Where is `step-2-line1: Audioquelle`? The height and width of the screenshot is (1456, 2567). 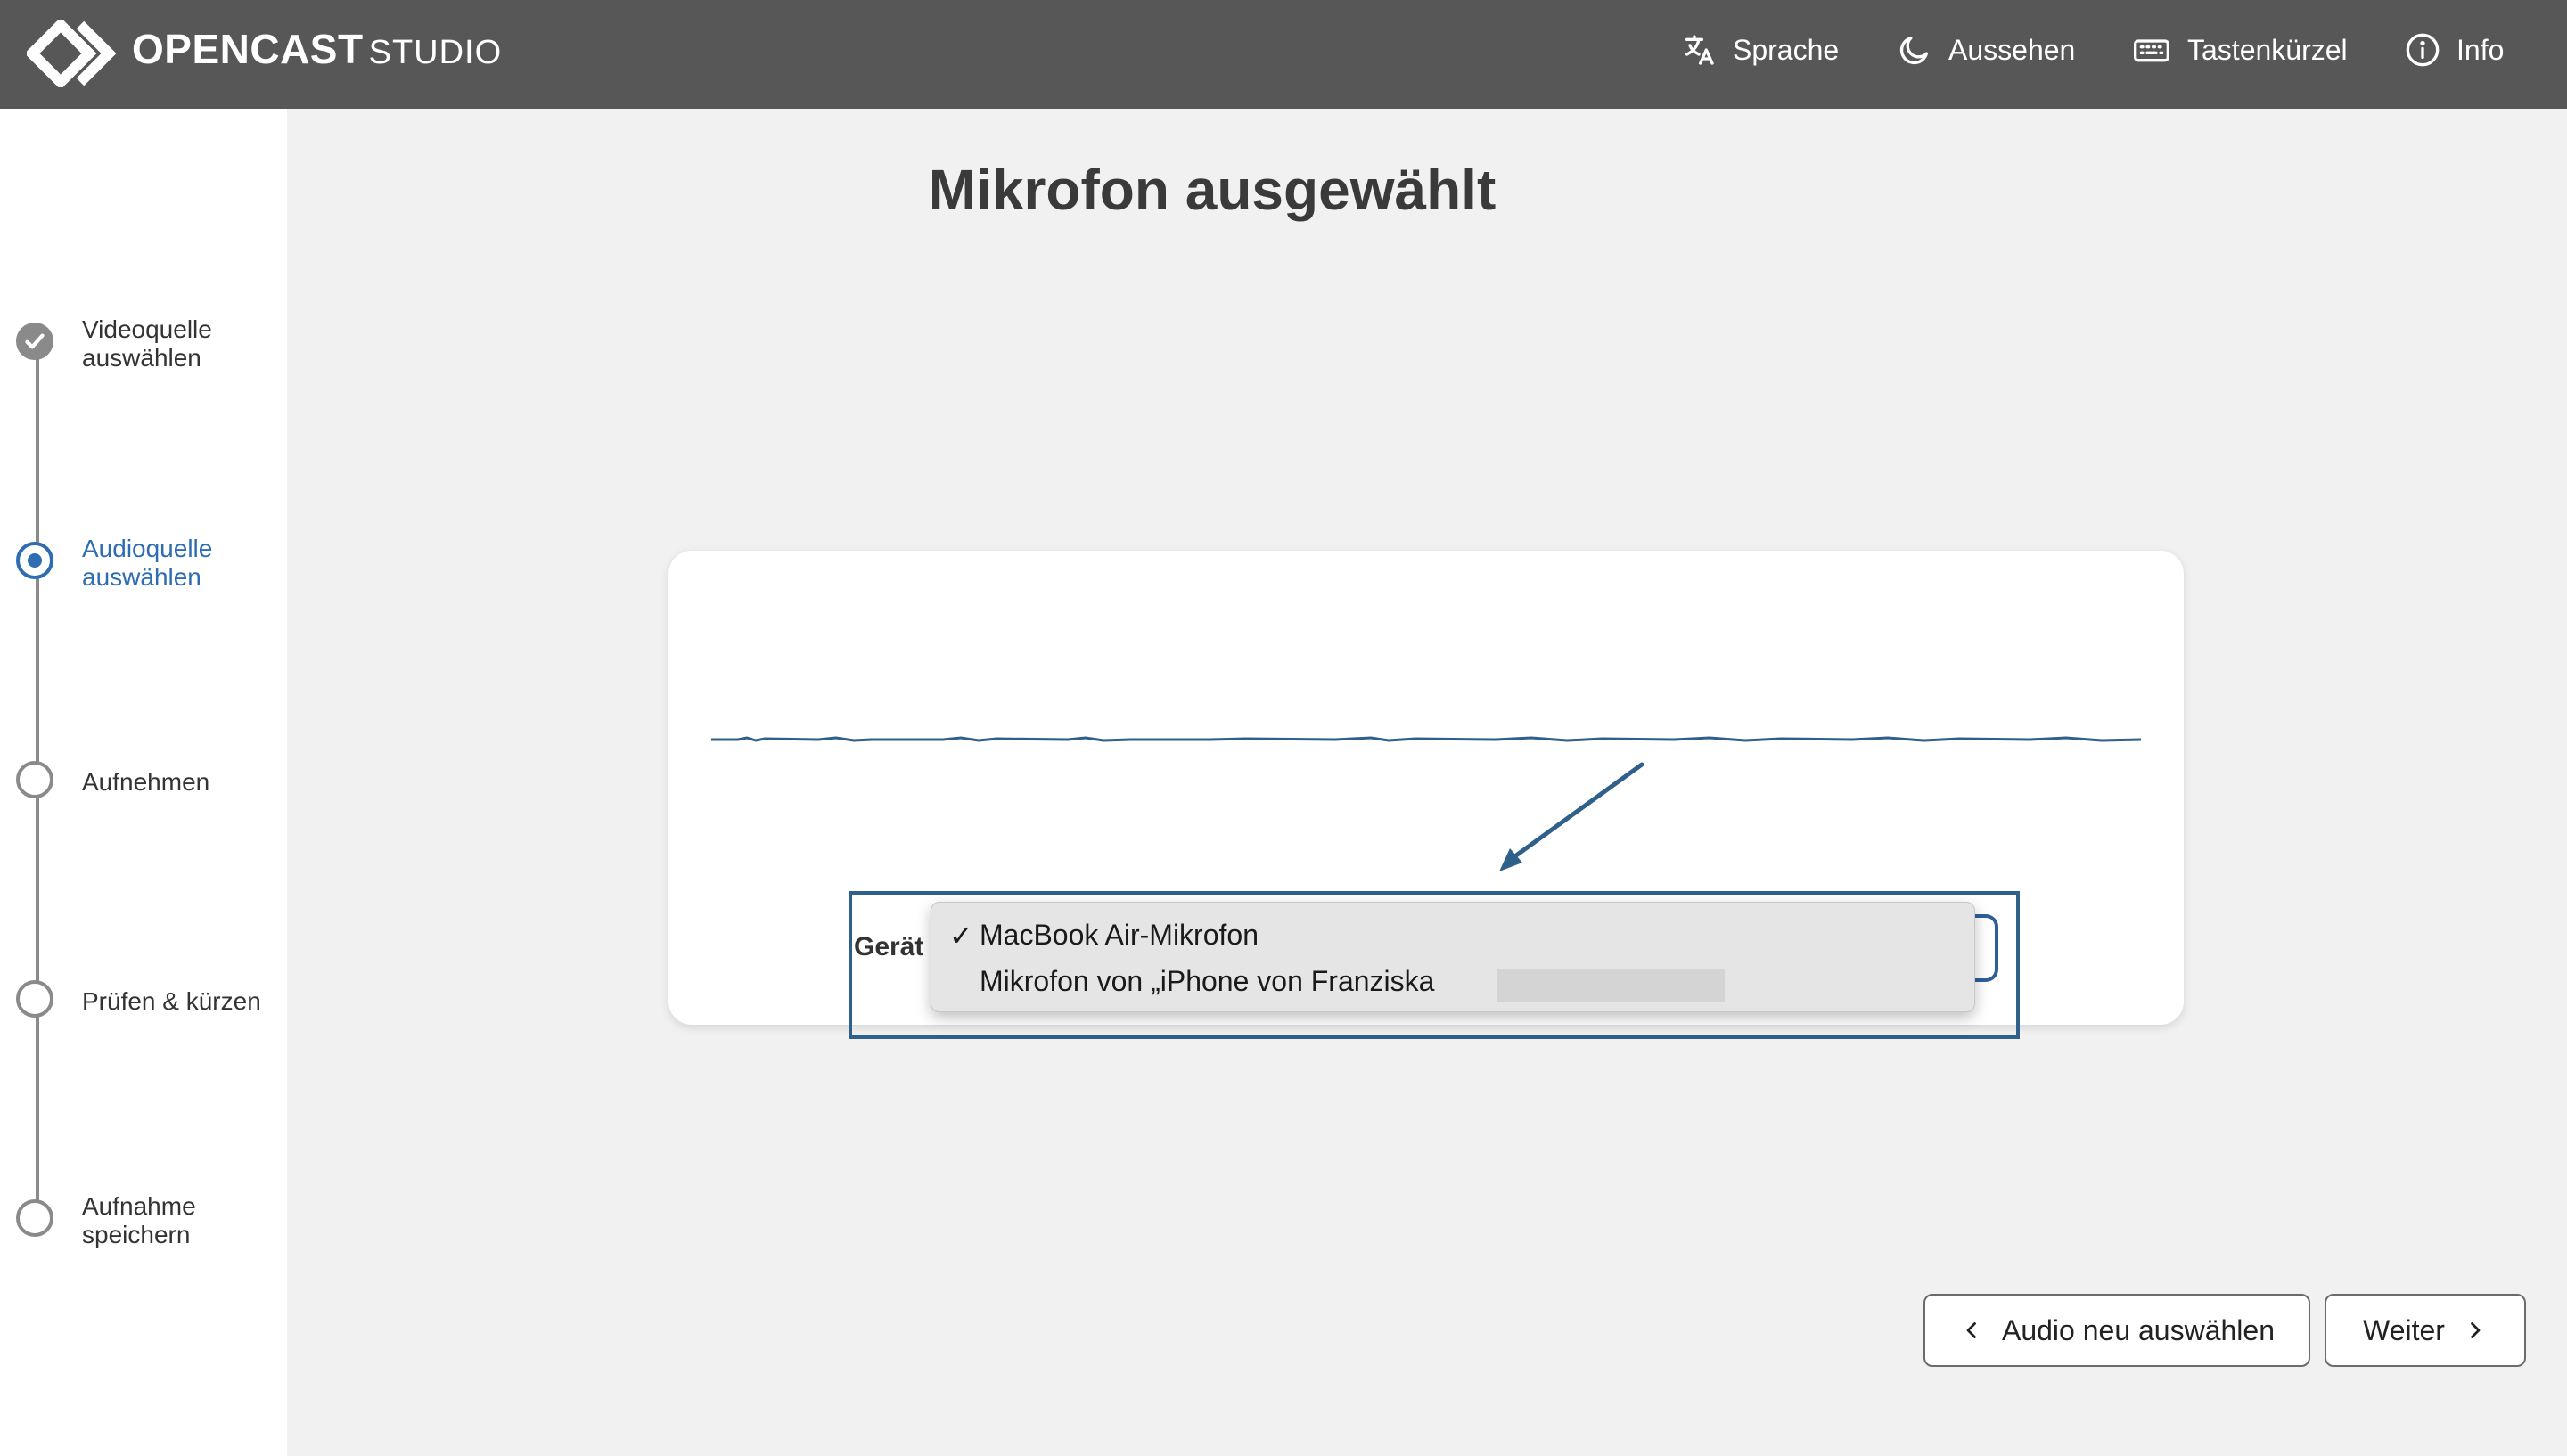 step-2-line1: Audioquelle is located at coordinates (147, 548).